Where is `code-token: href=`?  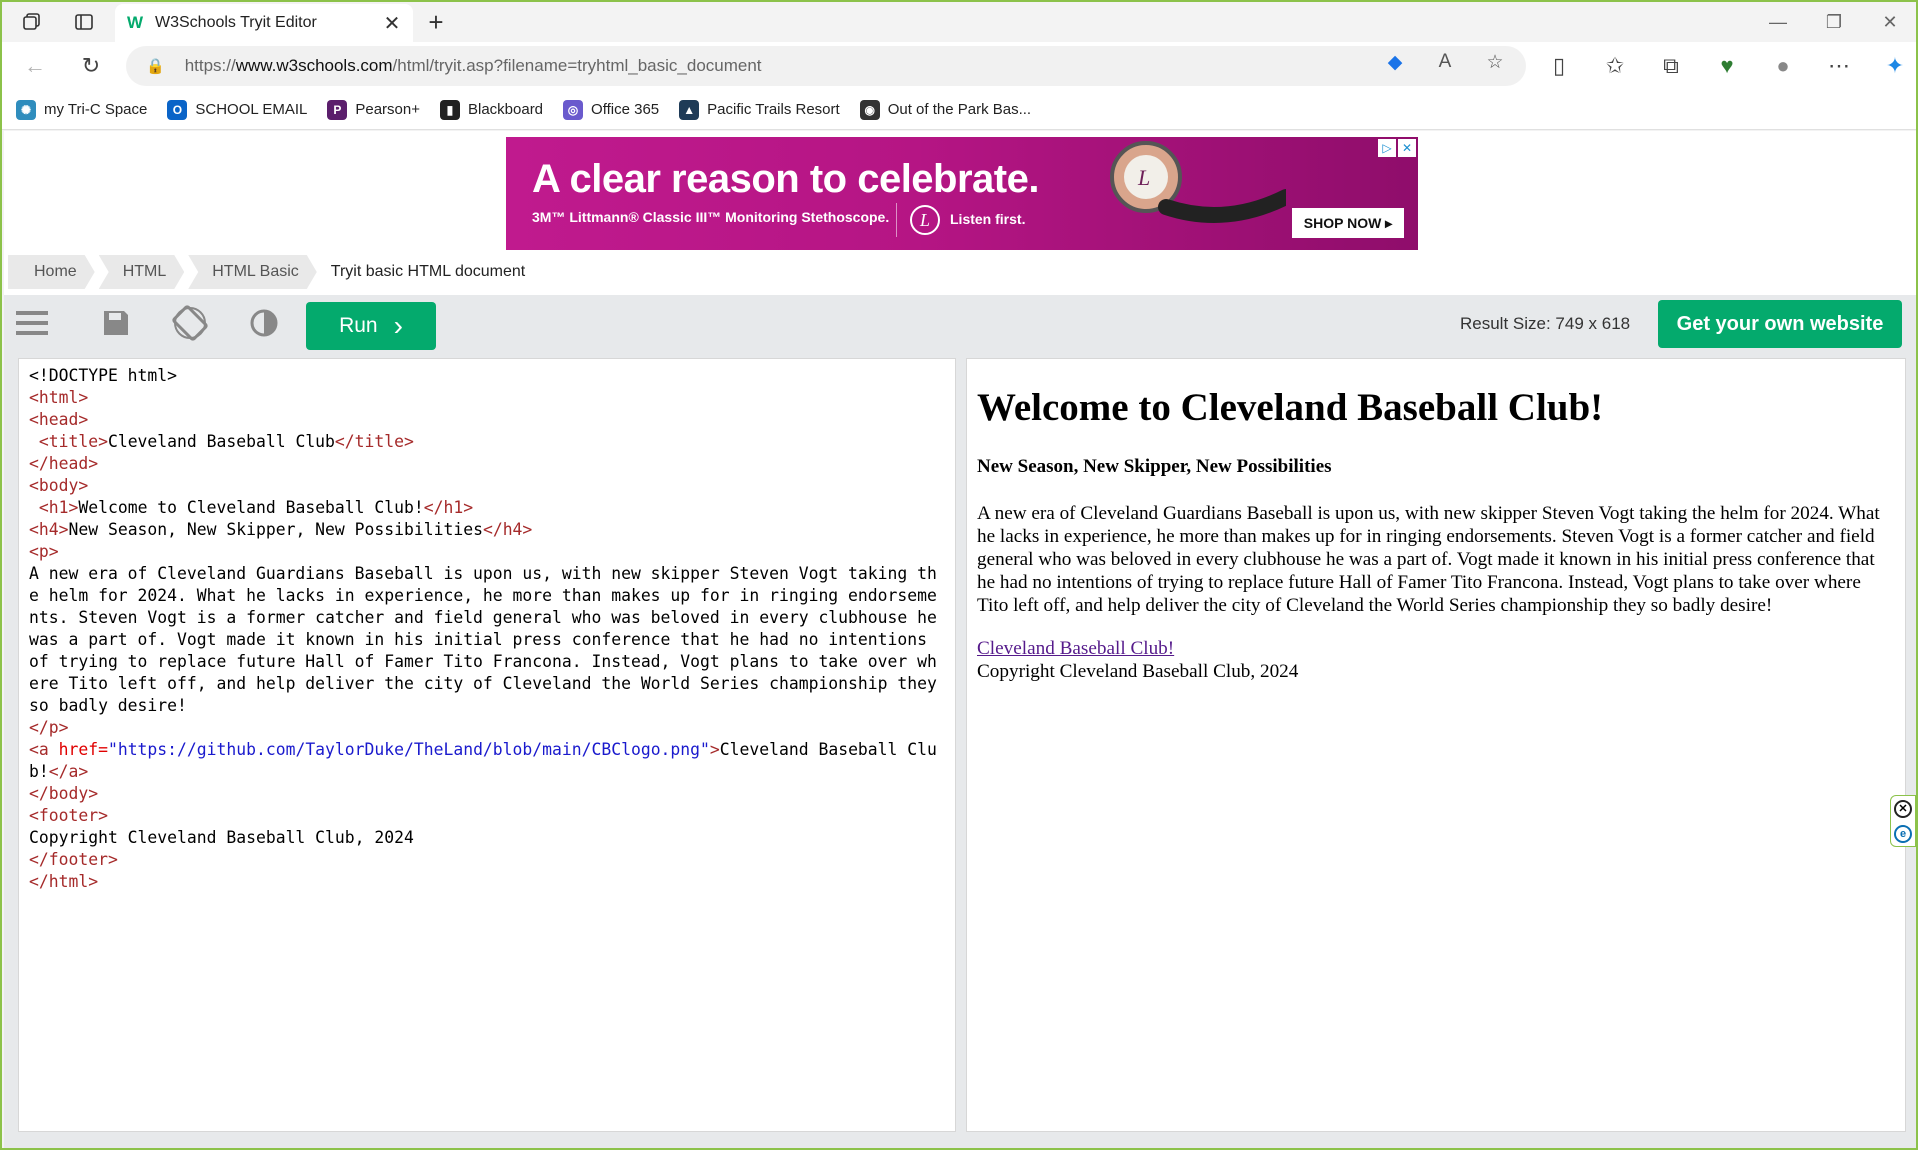 code-token: href= is located at coordinates (83, 749).